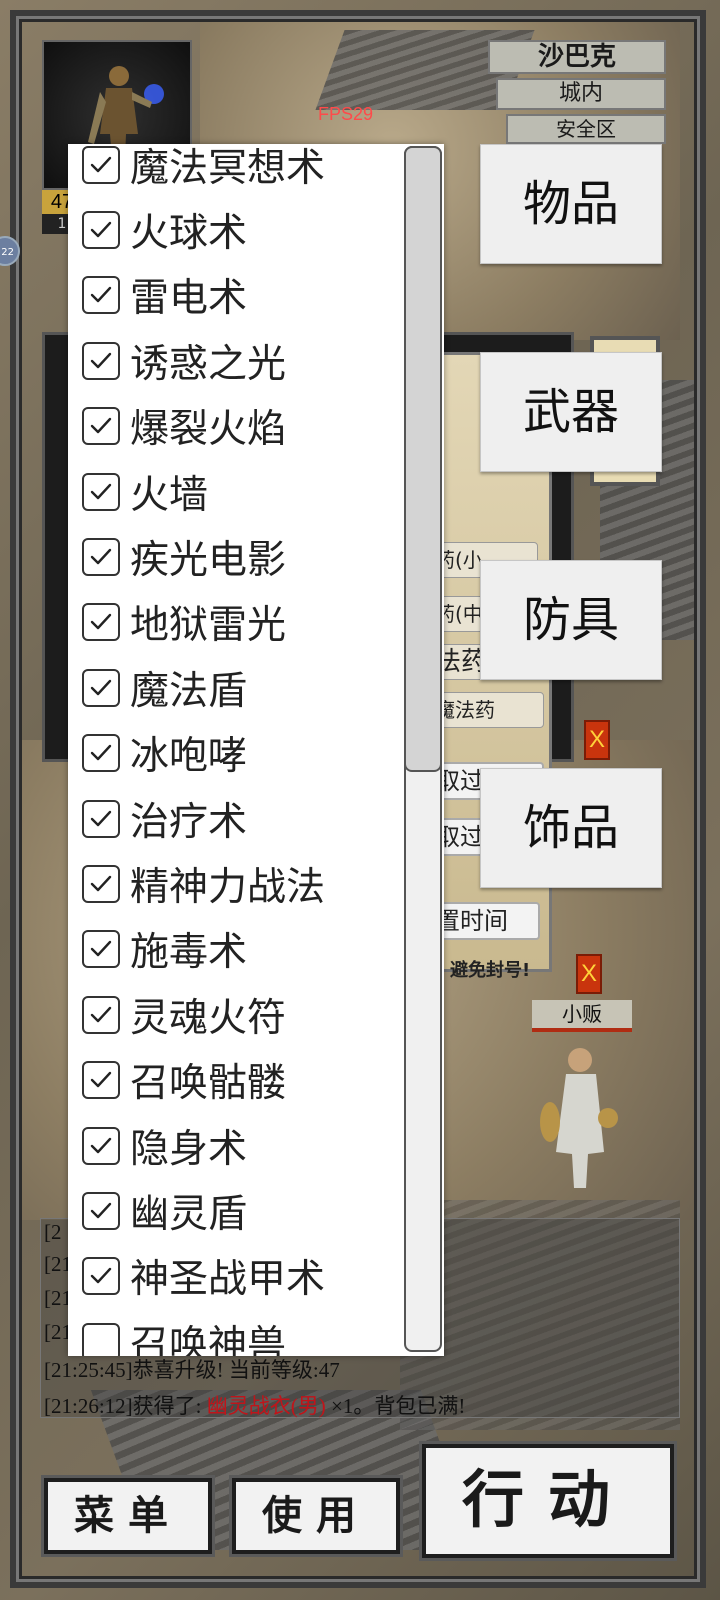  I want to click on skill-list-item: 疾光电影, so click(233, 556).